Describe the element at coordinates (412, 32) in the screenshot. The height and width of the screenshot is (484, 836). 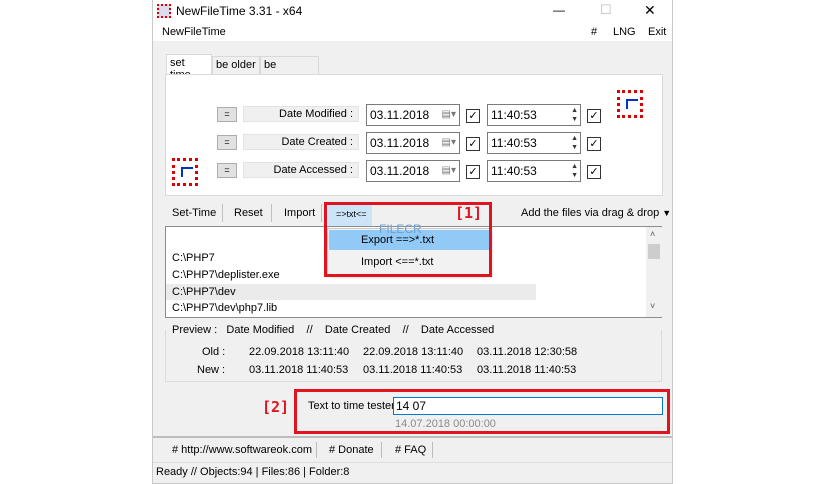
I see `menu-bar: NewFileTime # LNG Exit` at that location.